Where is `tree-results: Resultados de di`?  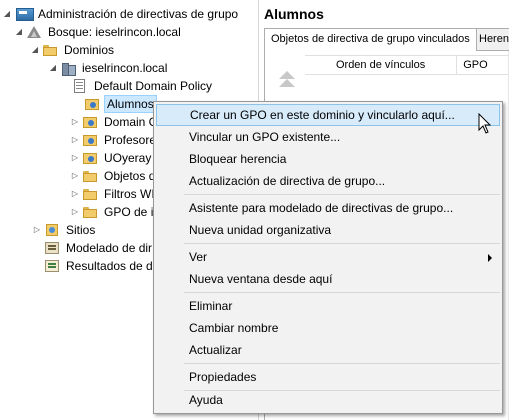 tree-results: Resultados de di is located at coordinates (100, 266).